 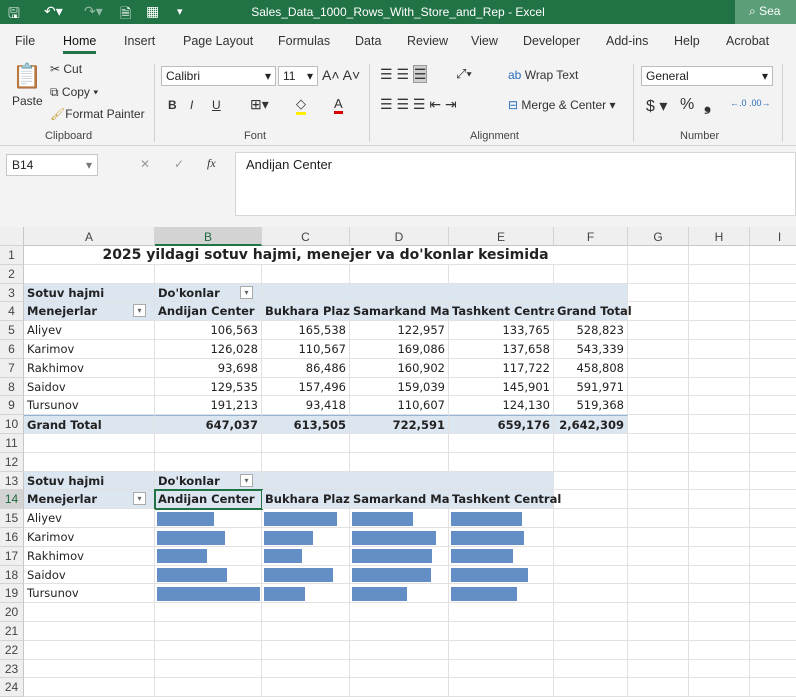 What do you see at coordinates (464, 74) in the screenshot?
I see `orientation-icon: ⤢▾` at bounding box center [464, 74].